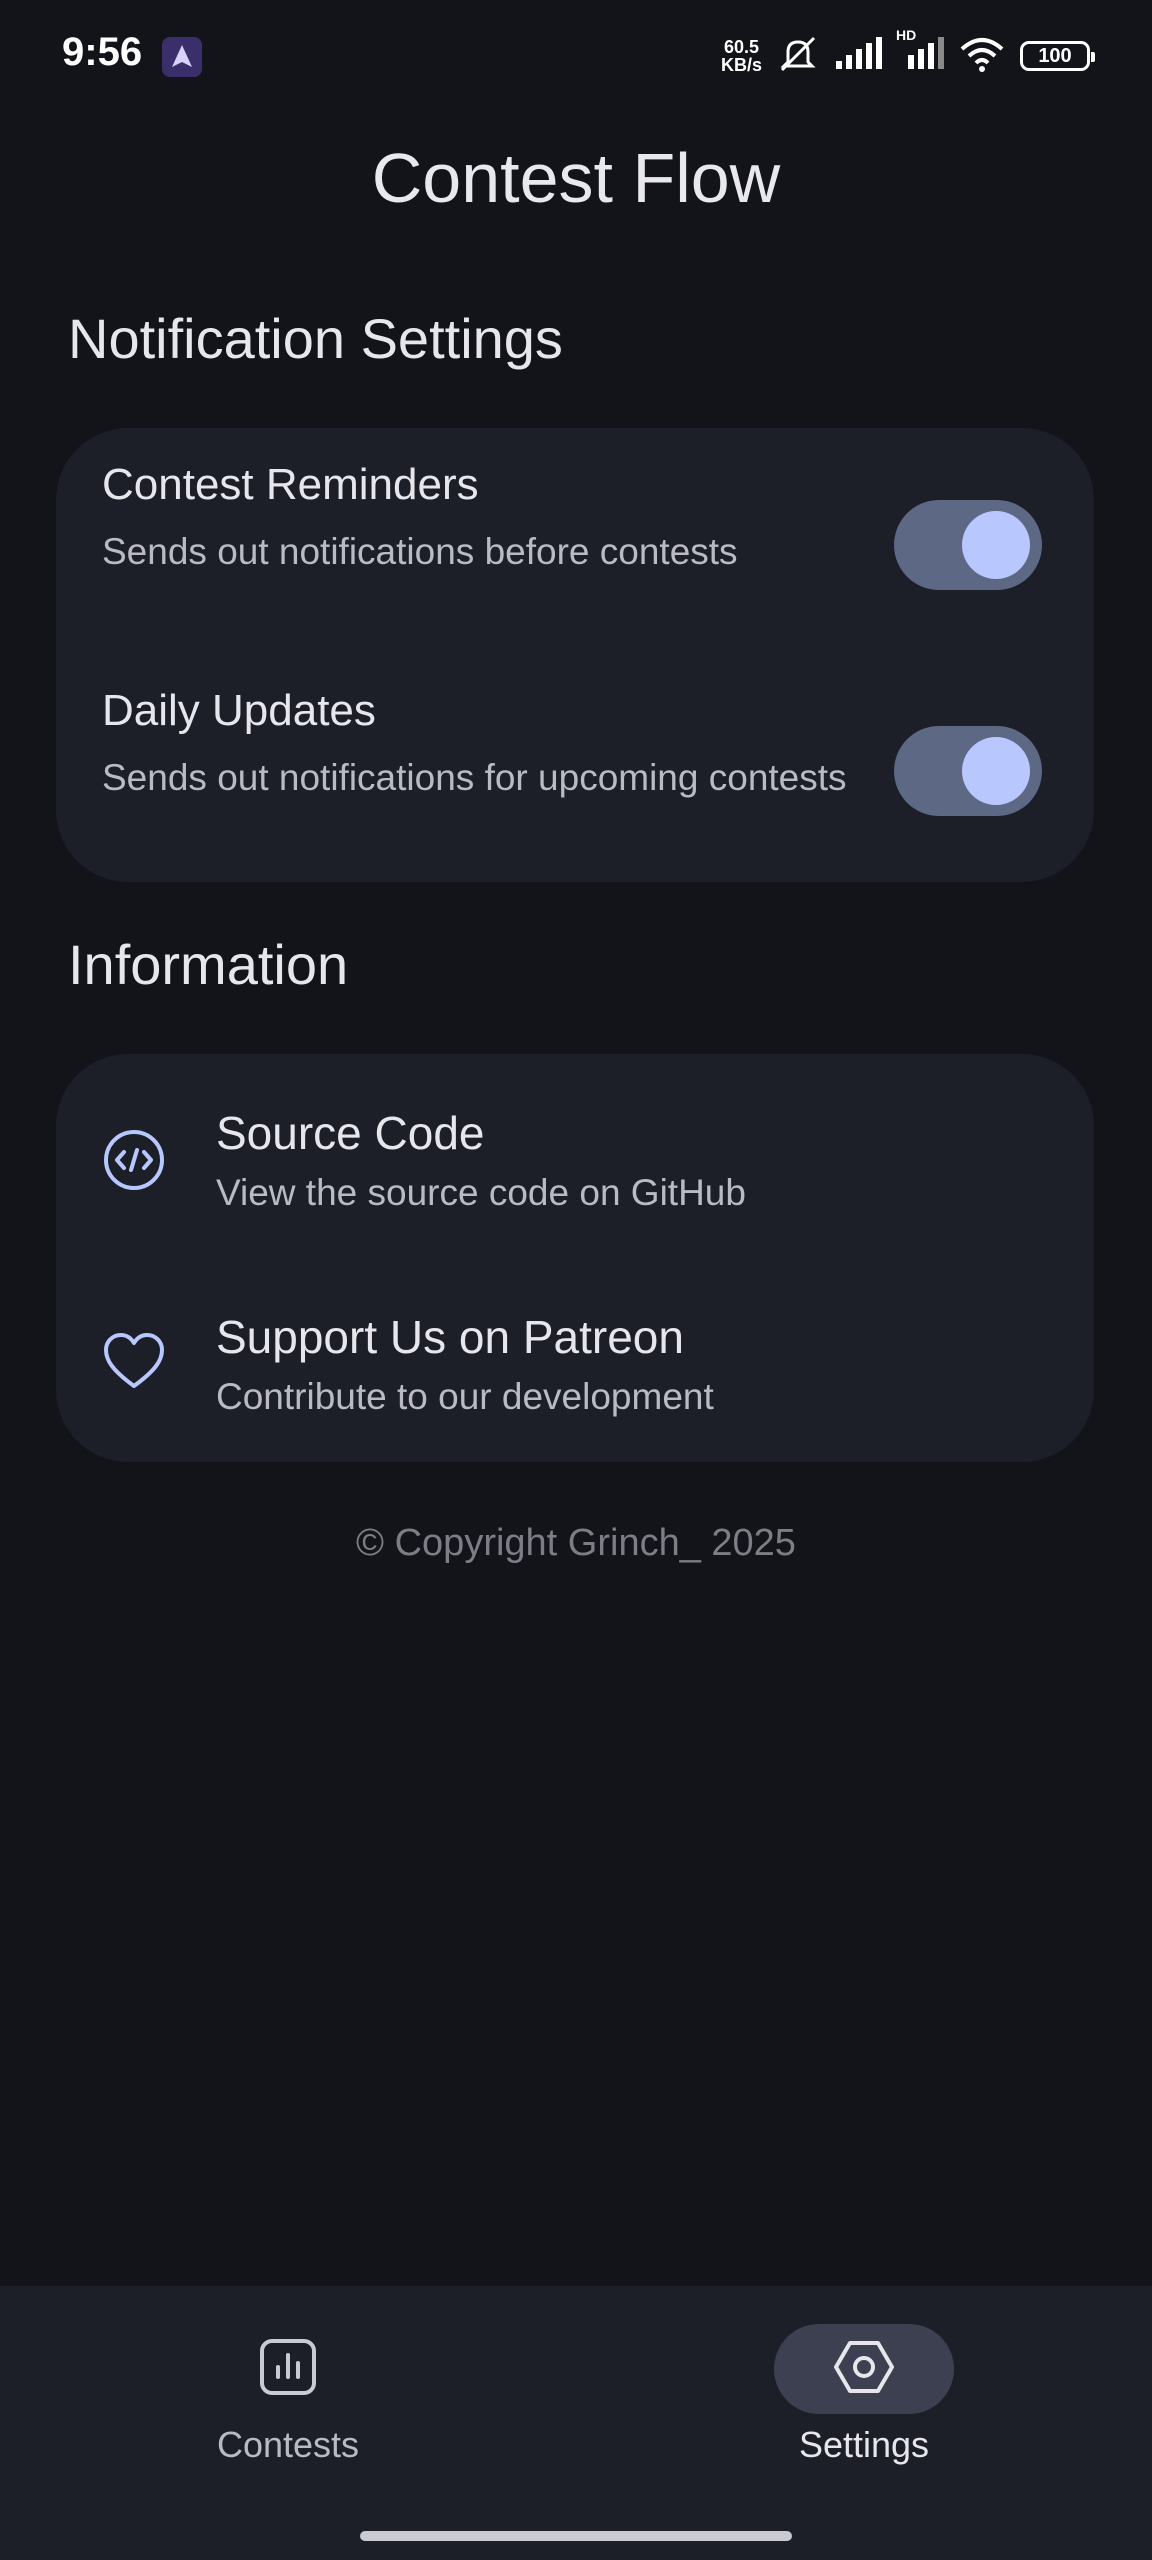  I want to click on copyright-text: © Copyright Grinch_ 2025, so click(576, 1543).